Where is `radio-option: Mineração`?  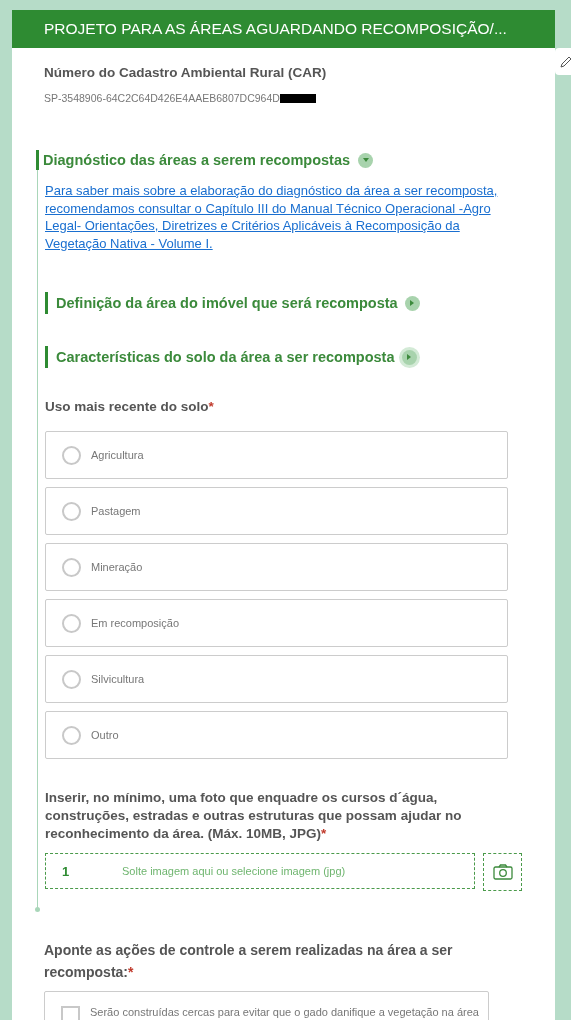 radio-option: Mineração is located at coordinates (276, 567).